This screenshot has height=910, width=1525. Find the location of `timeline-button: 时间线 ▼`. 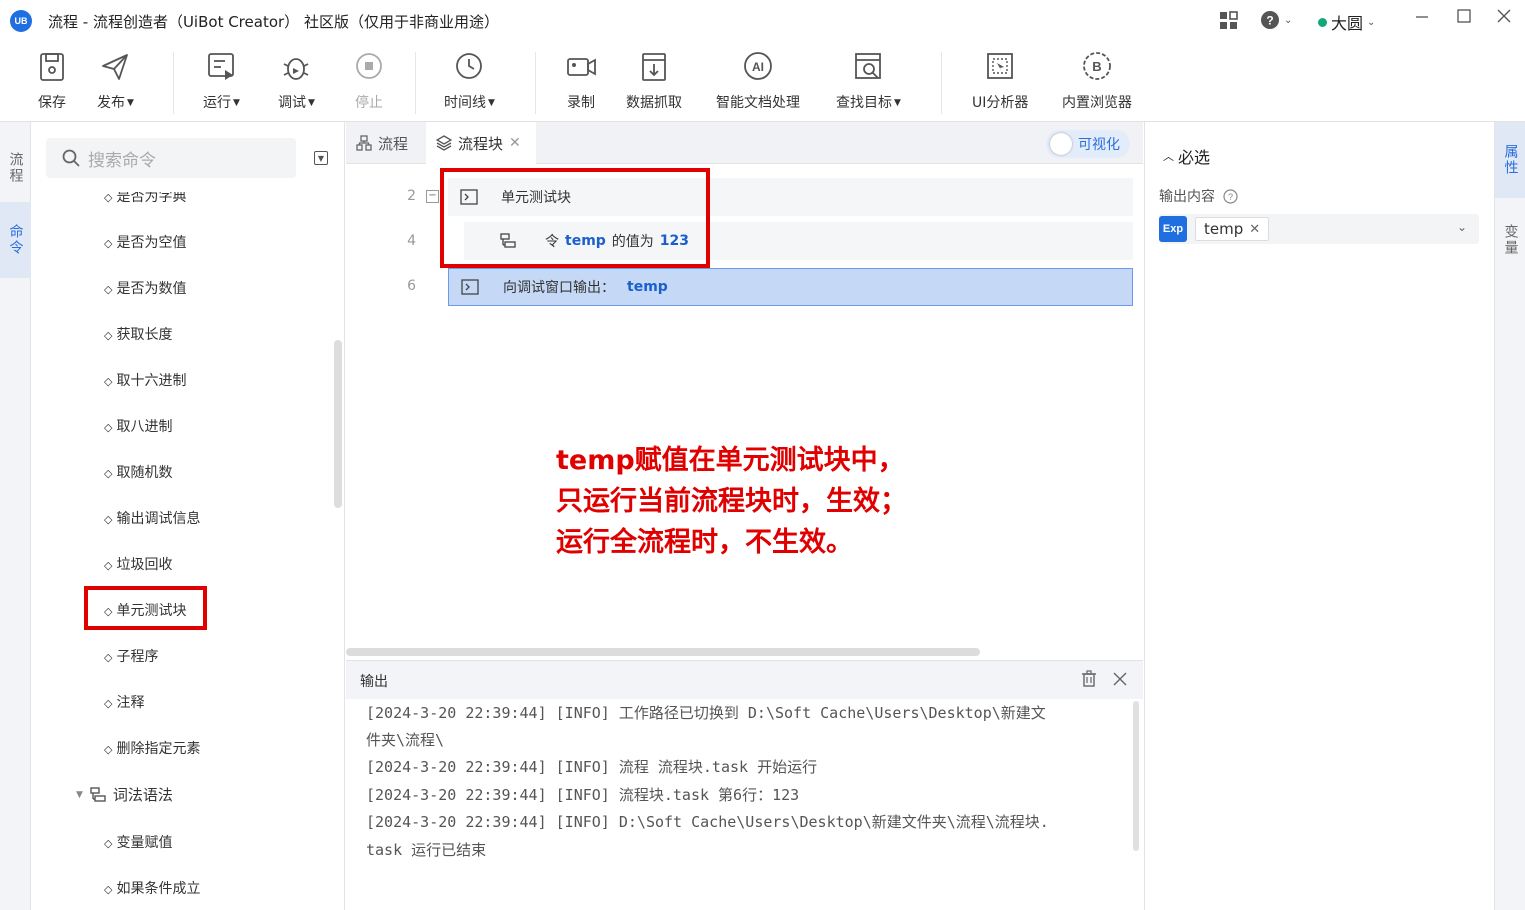

timeline-button: 时间线 ▼ is located at coordinates (469, 81).